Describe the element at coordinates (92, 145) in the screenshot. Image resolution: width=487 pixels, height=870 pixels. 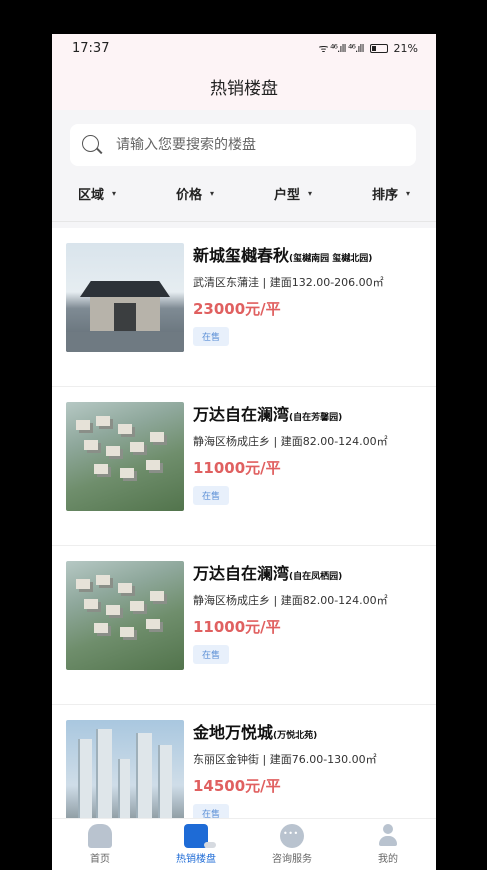
I see `search-icon` at that location.